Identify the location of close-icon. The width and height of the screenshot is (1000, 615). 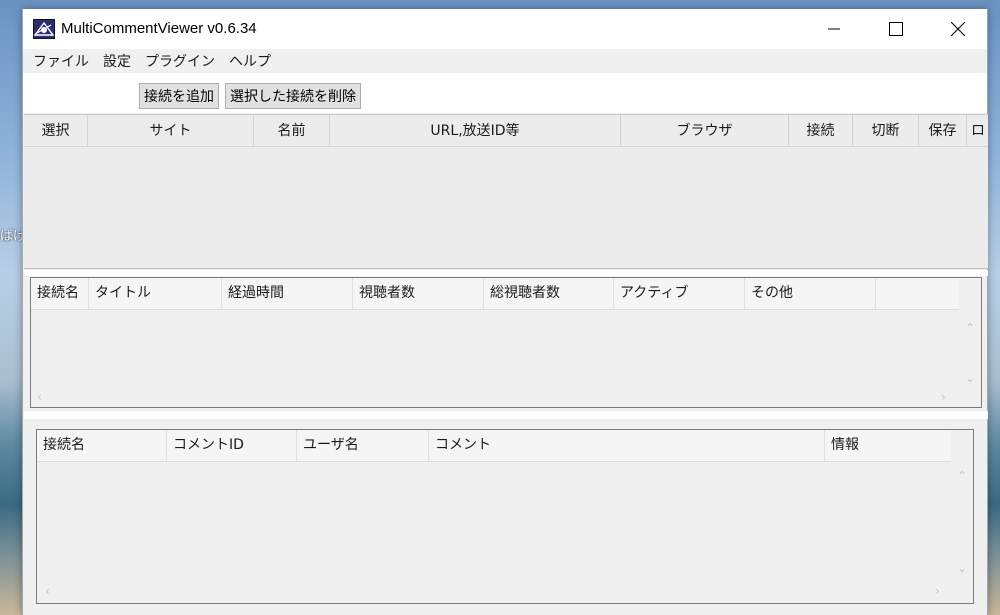
(958, 29).